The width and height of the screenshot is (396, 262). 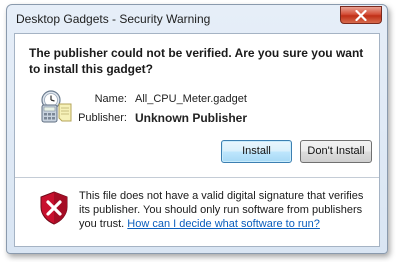 I want to click on name-label: Name:, so click(x=110, y=99).